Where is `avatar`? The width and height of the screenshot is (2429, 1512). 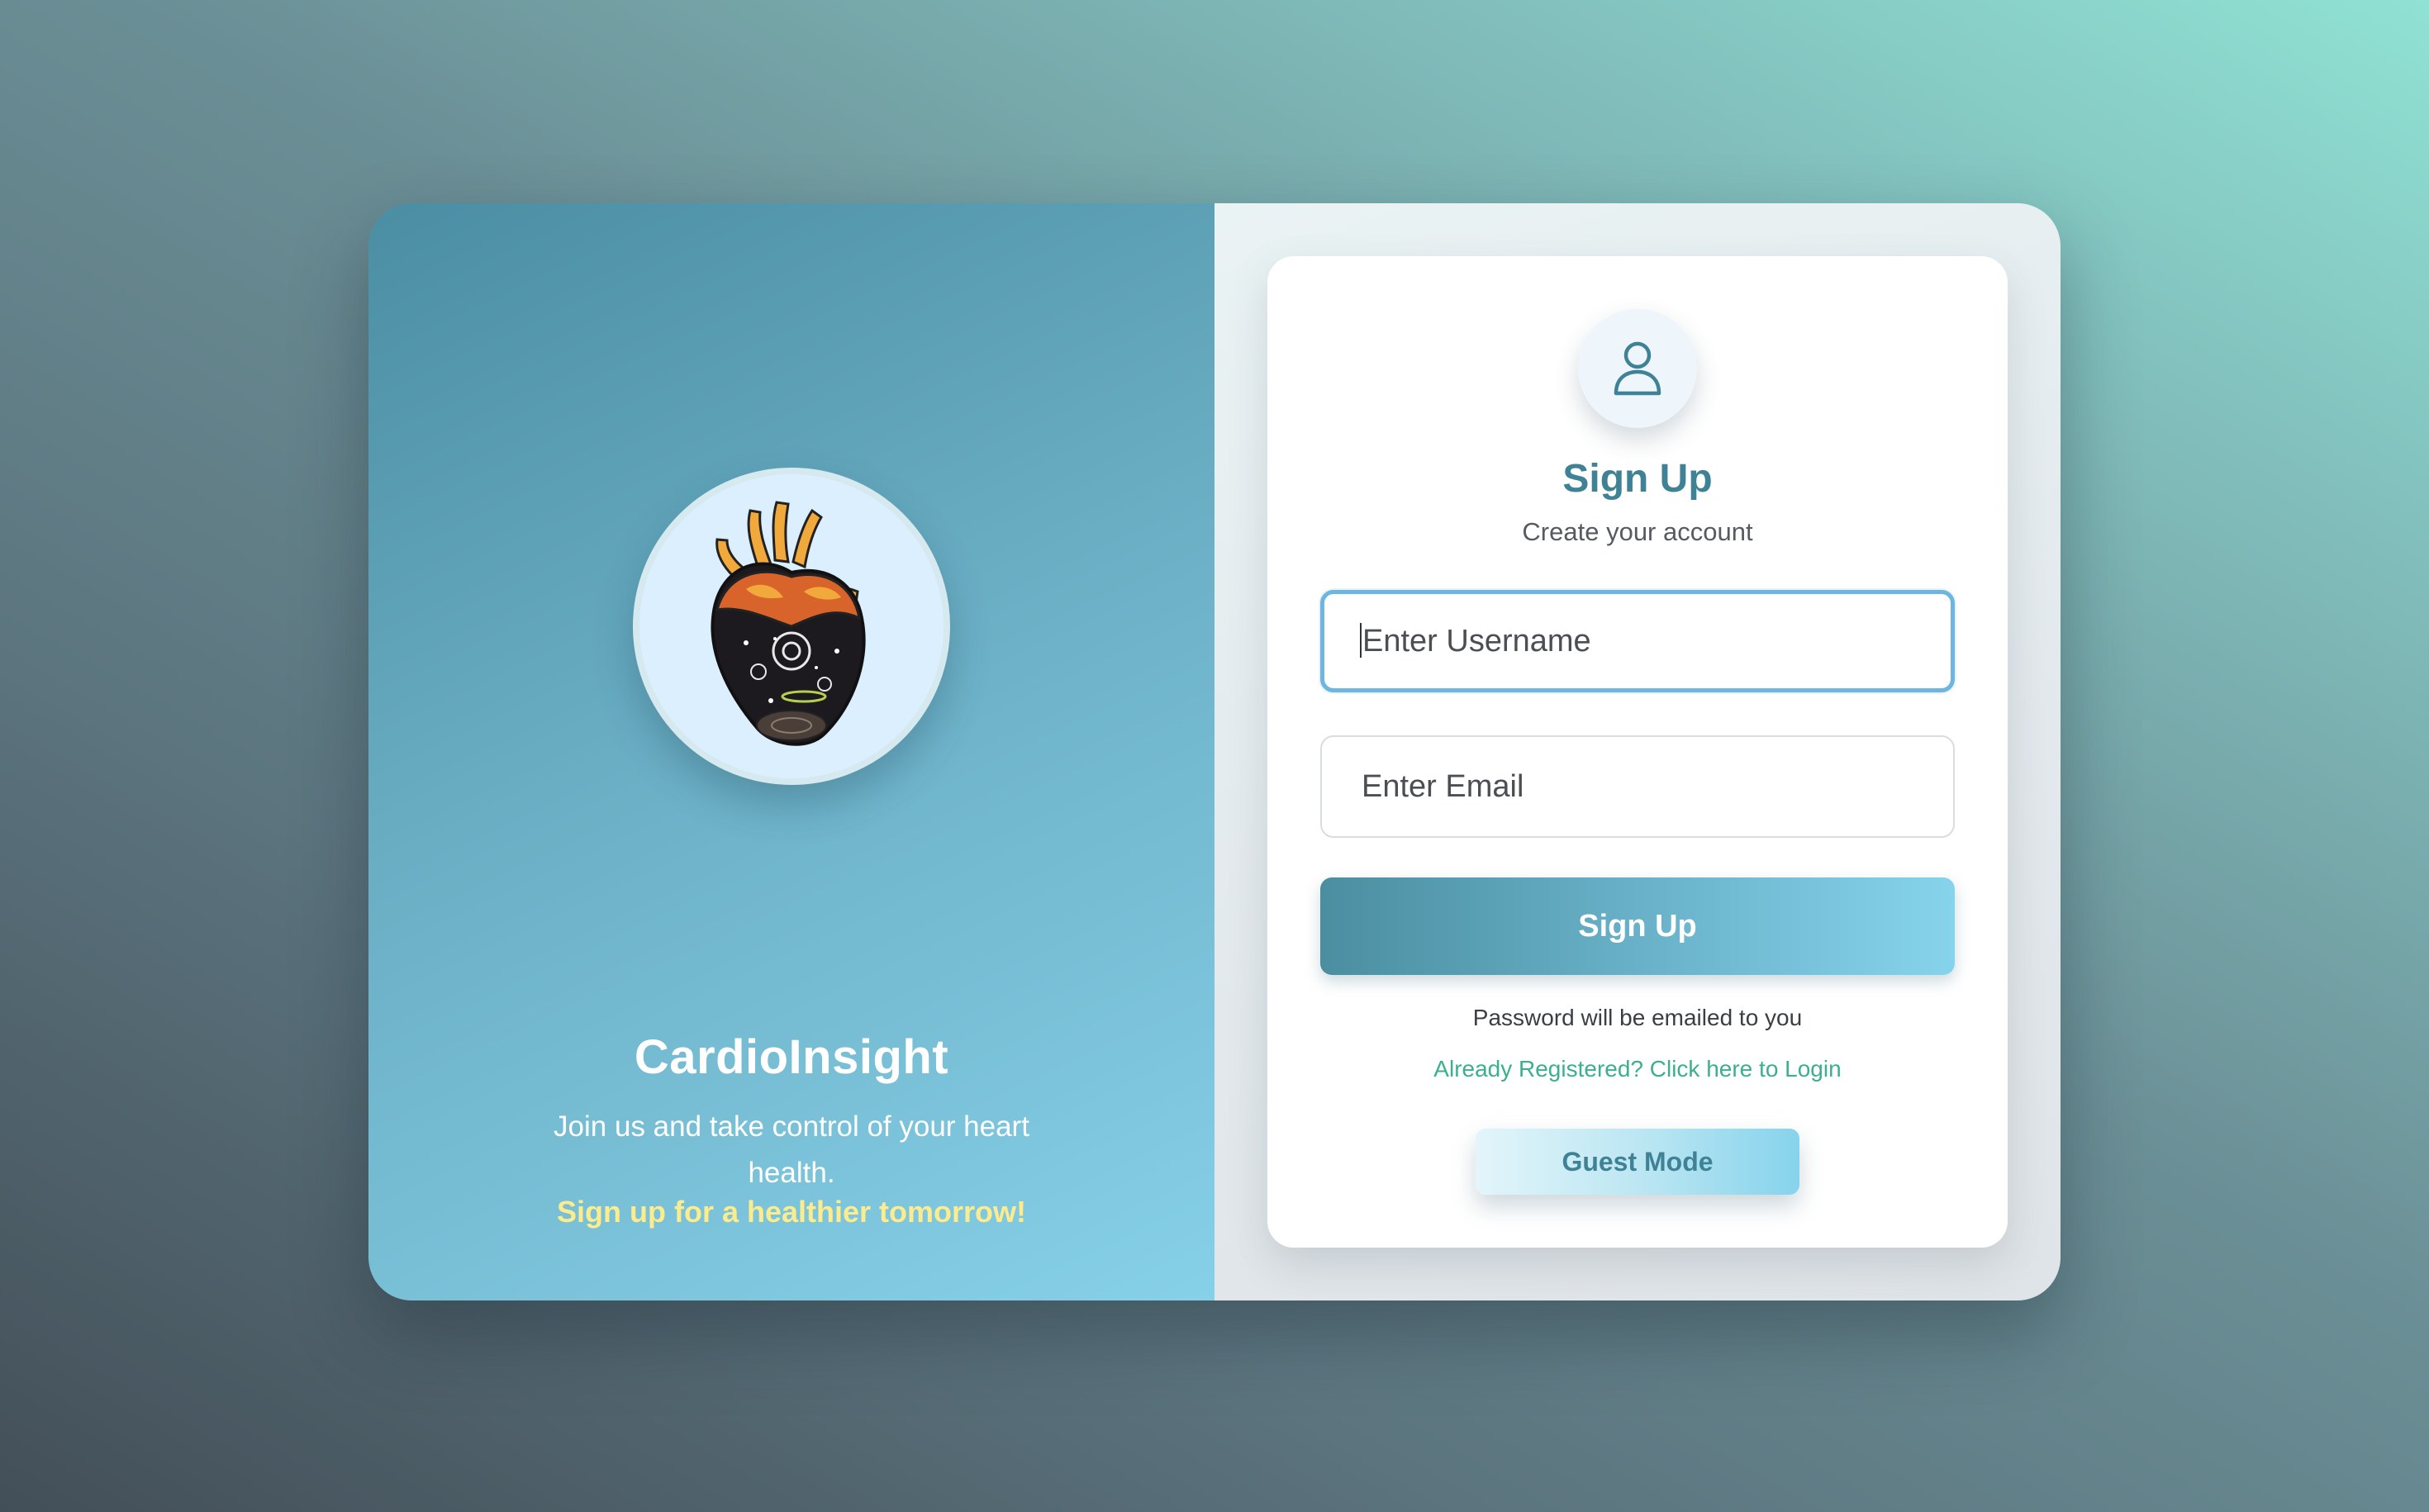
avatar is located at coordinates (1637, 368).